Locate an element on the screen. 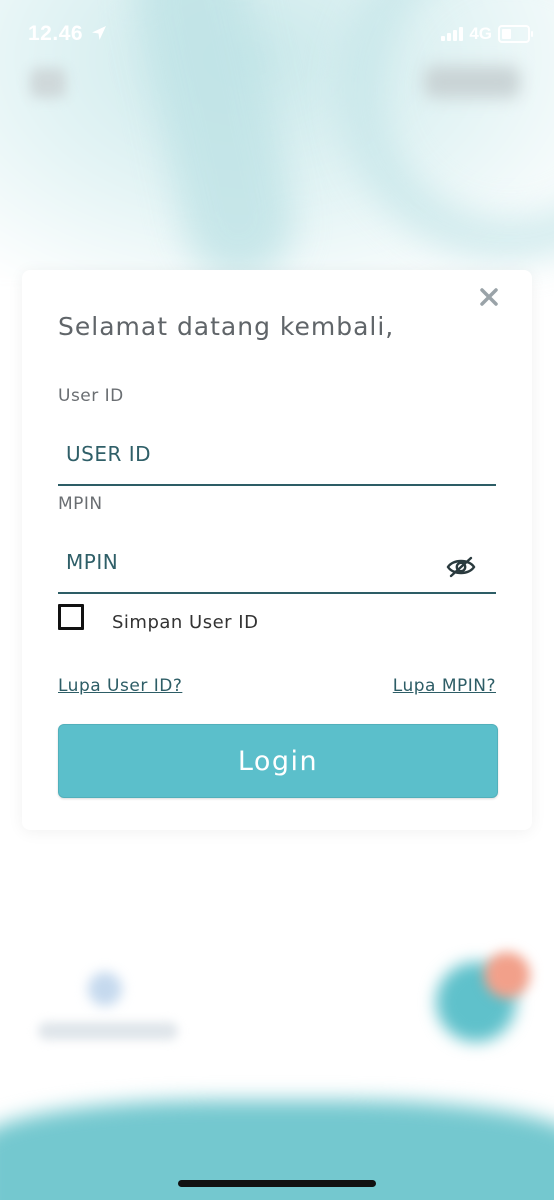  network-type: 4G is located at coordinates (480, 33).